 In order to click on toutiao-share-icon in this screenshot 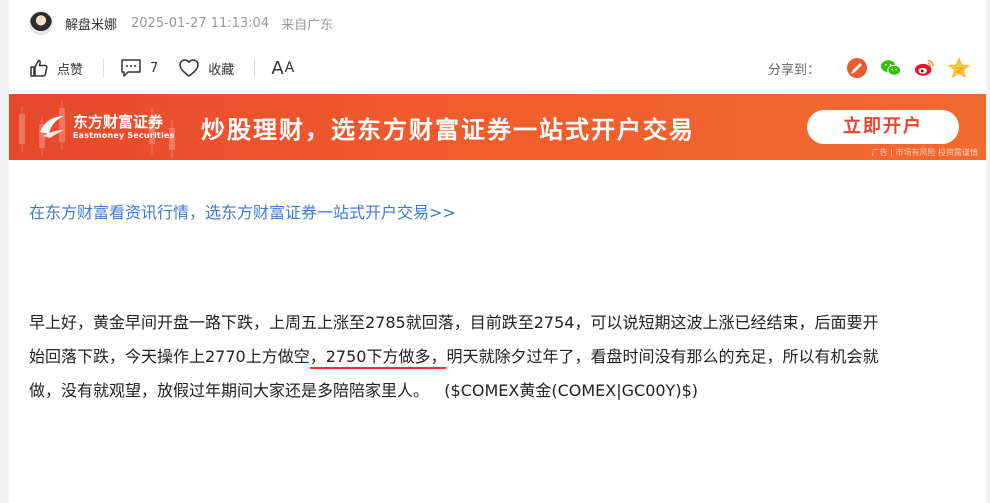, I will do `click(857, 68)`.